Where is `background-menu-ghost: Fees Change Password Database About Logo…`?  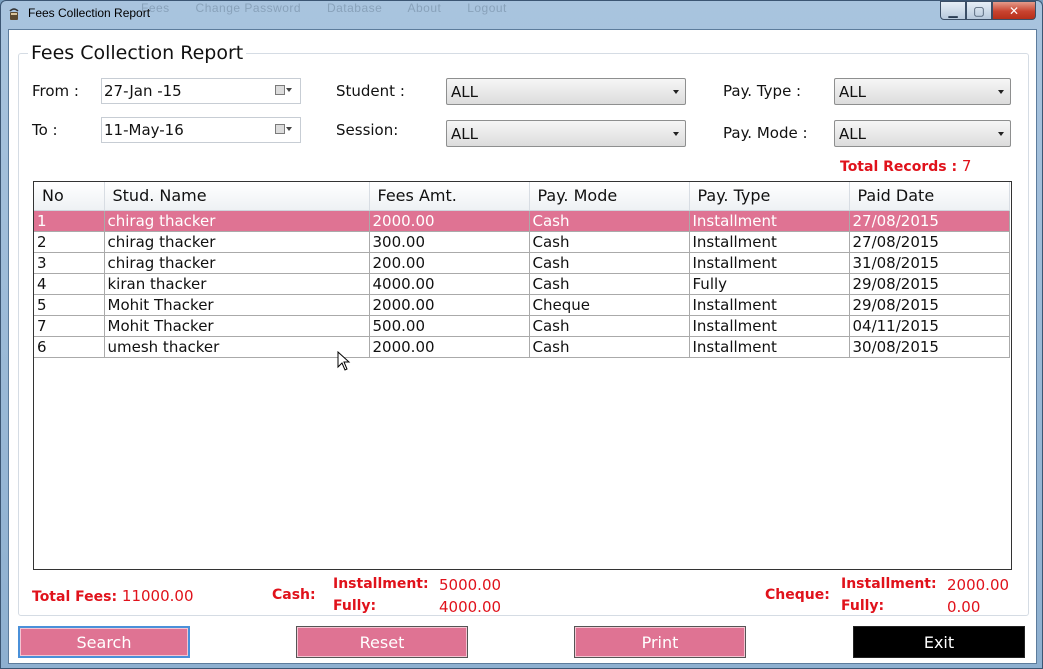
background-menu-ghost: Fees Change Password Database About Logo… is located at coordinates (335, 8).